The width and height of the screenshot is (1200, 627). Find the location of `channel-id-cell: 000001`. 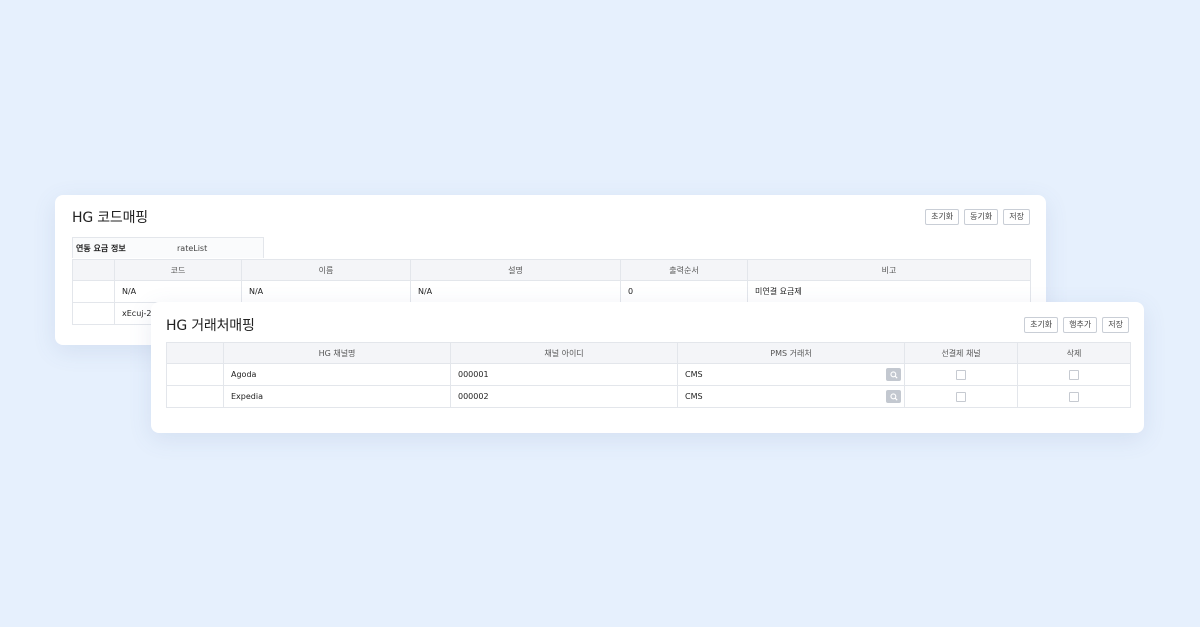

channel-id-cell: 000001 is located at coordinates (564, 374).